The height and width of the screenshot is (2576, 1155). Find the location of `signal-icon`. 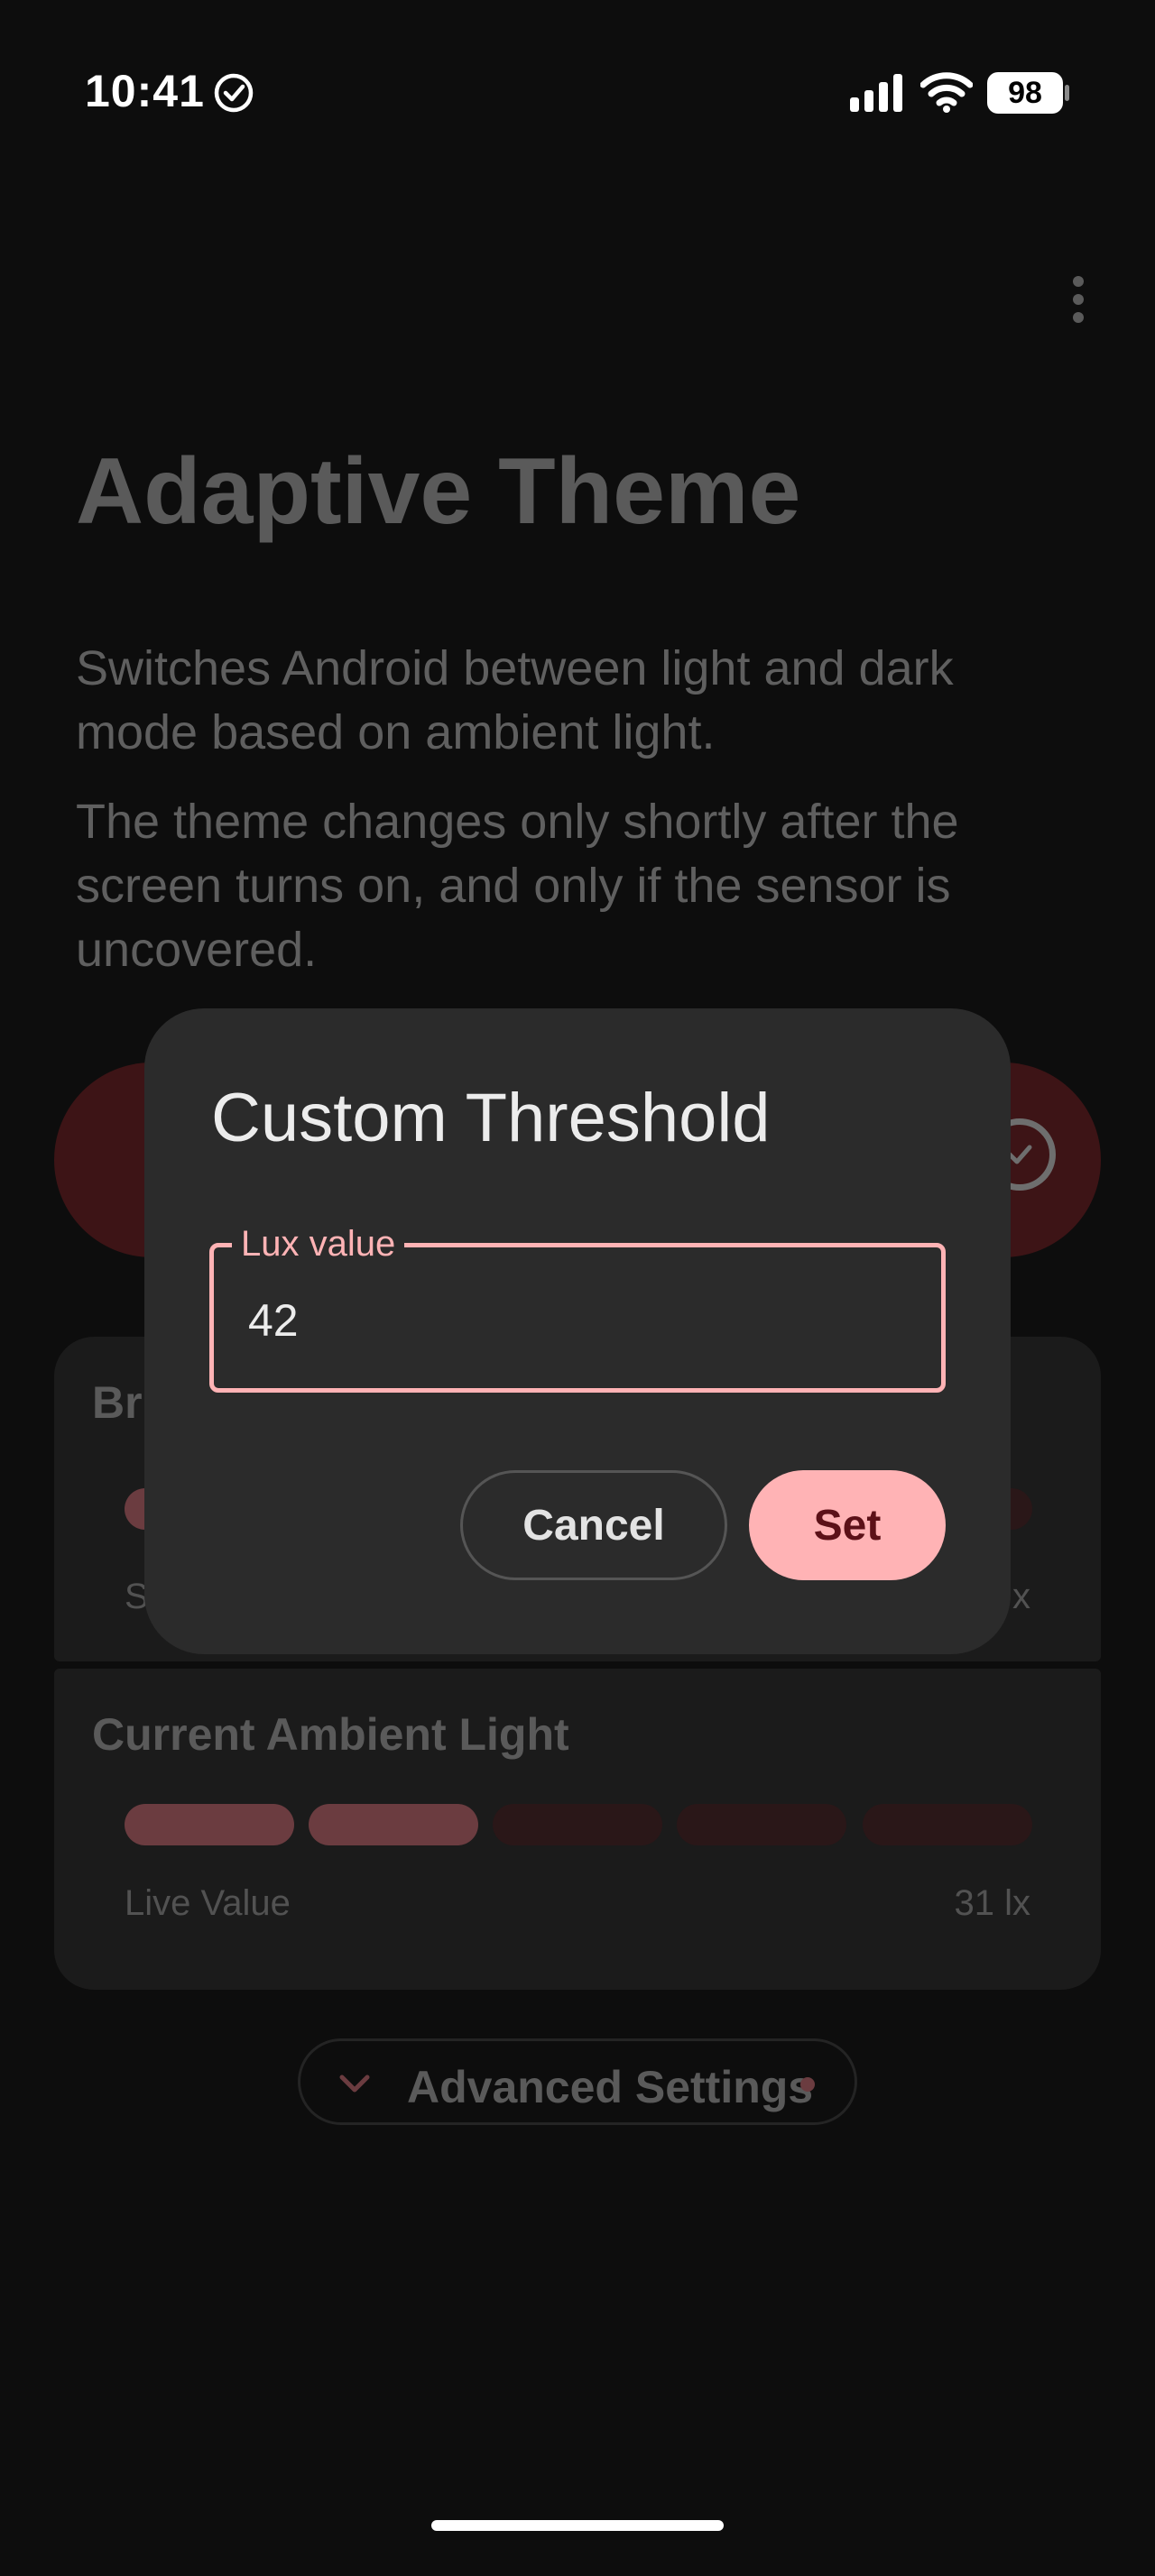

signal-icon is located at coordinates (876, 93).